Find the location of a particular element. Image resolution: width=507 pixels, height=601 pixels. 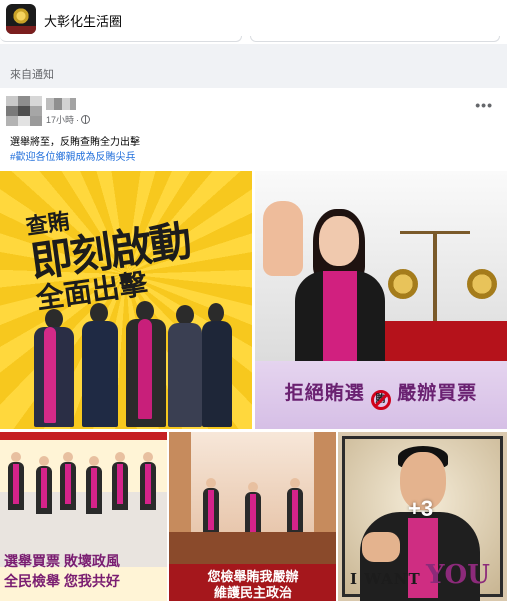

image-2-caption: 拒絕賄選 賄 嚴辦買票 is located at coordinates (381, 394).